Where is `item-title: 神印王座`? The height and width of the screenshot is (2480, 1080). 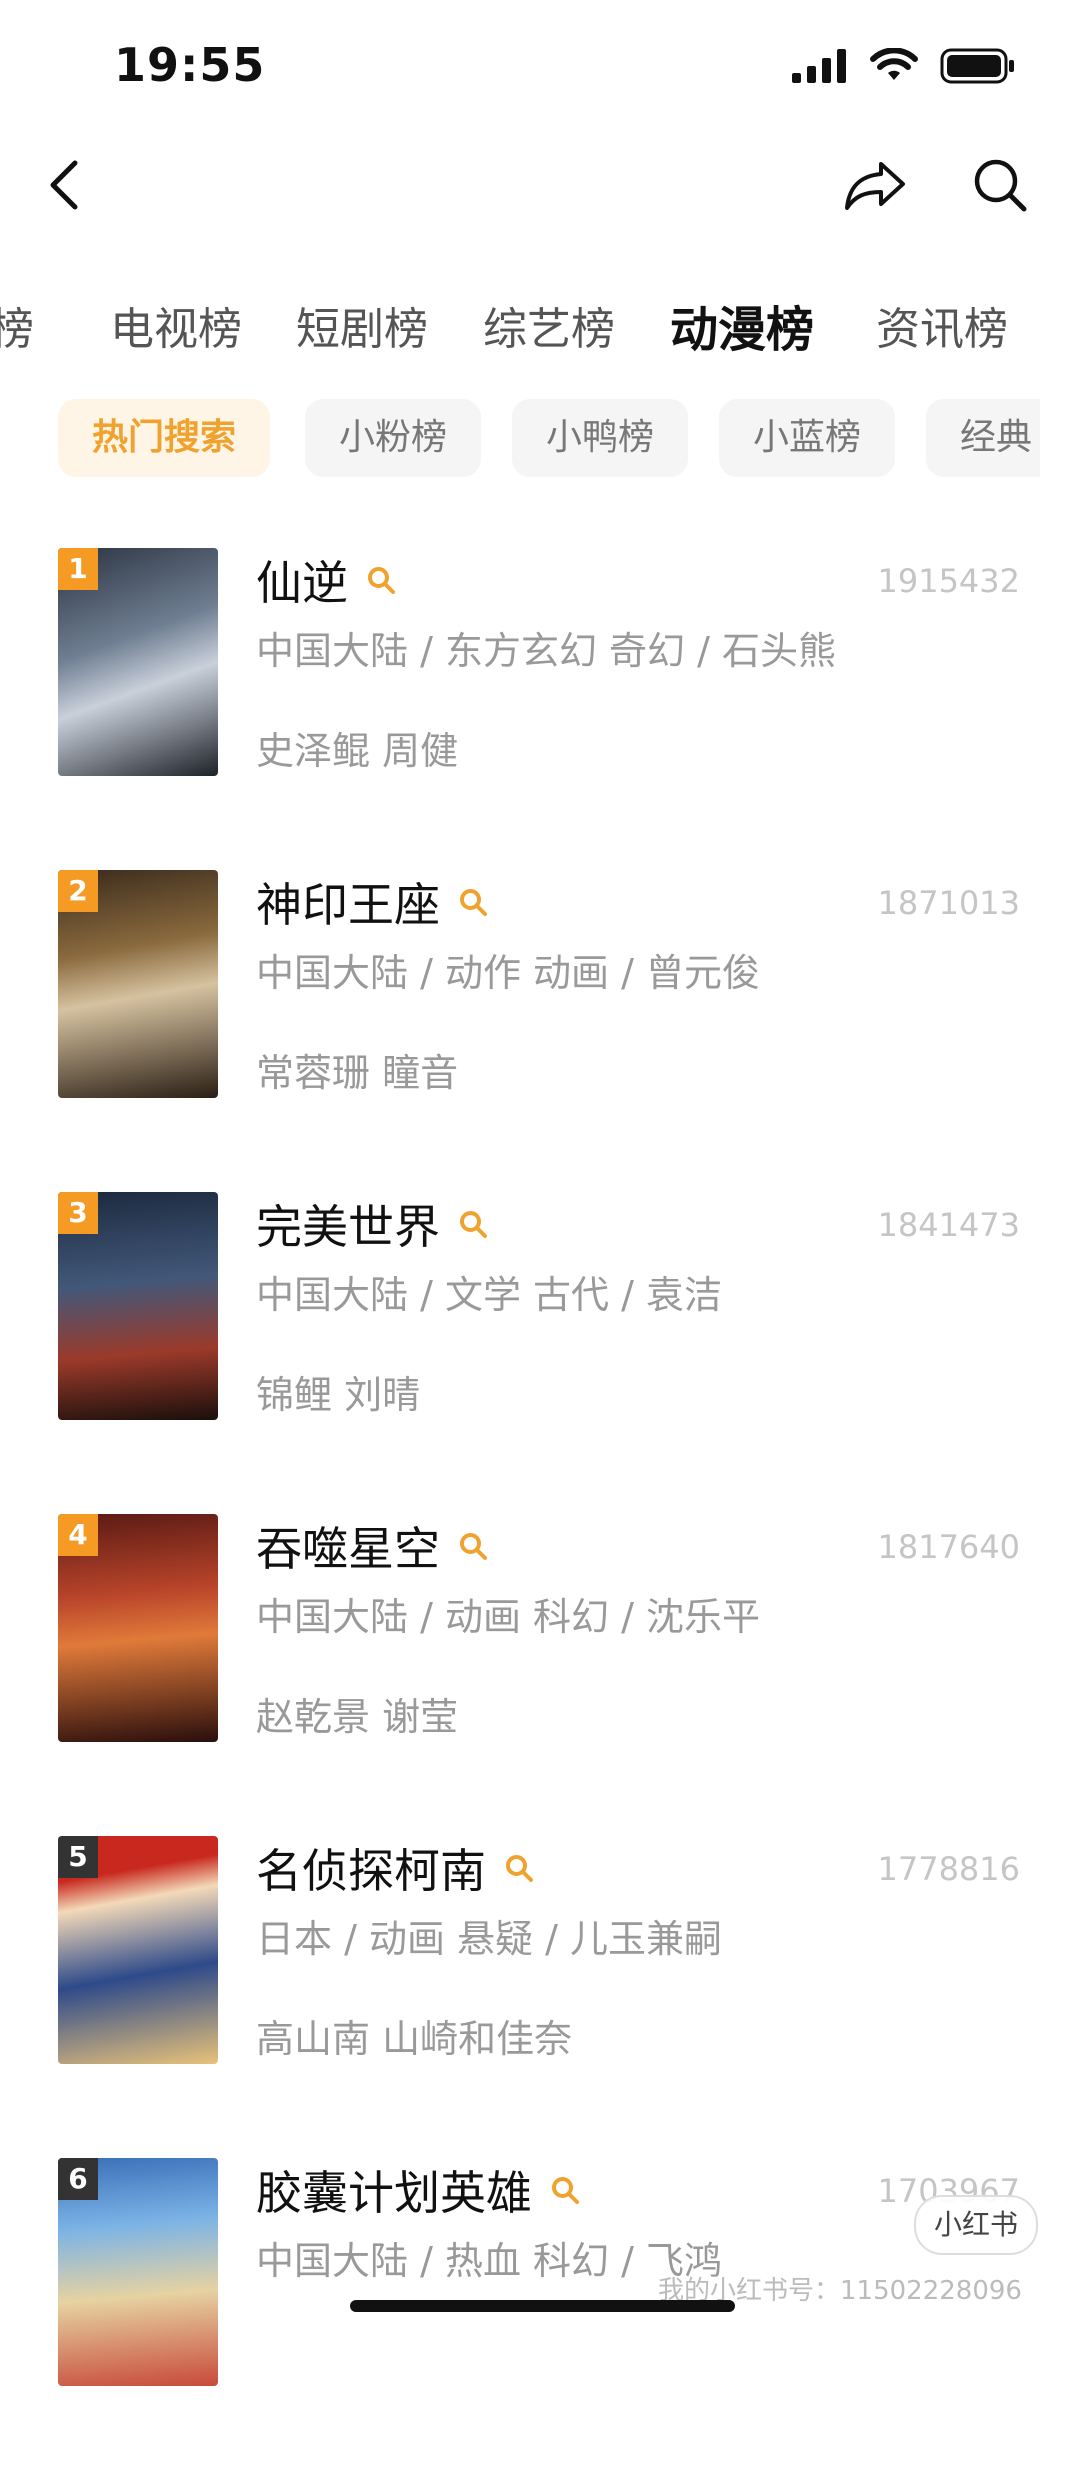
item-title: 神印王座 is located at coordinates (348, 905).